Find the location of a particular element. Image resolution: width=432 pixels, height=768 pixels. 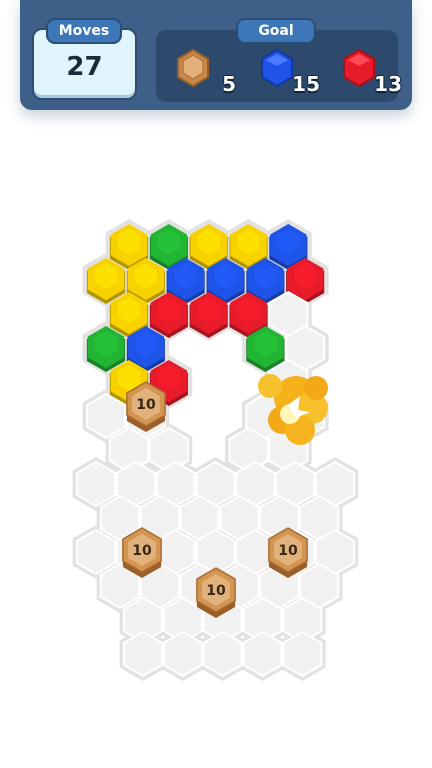

explosion-effect is located at coordinates (293, 409).